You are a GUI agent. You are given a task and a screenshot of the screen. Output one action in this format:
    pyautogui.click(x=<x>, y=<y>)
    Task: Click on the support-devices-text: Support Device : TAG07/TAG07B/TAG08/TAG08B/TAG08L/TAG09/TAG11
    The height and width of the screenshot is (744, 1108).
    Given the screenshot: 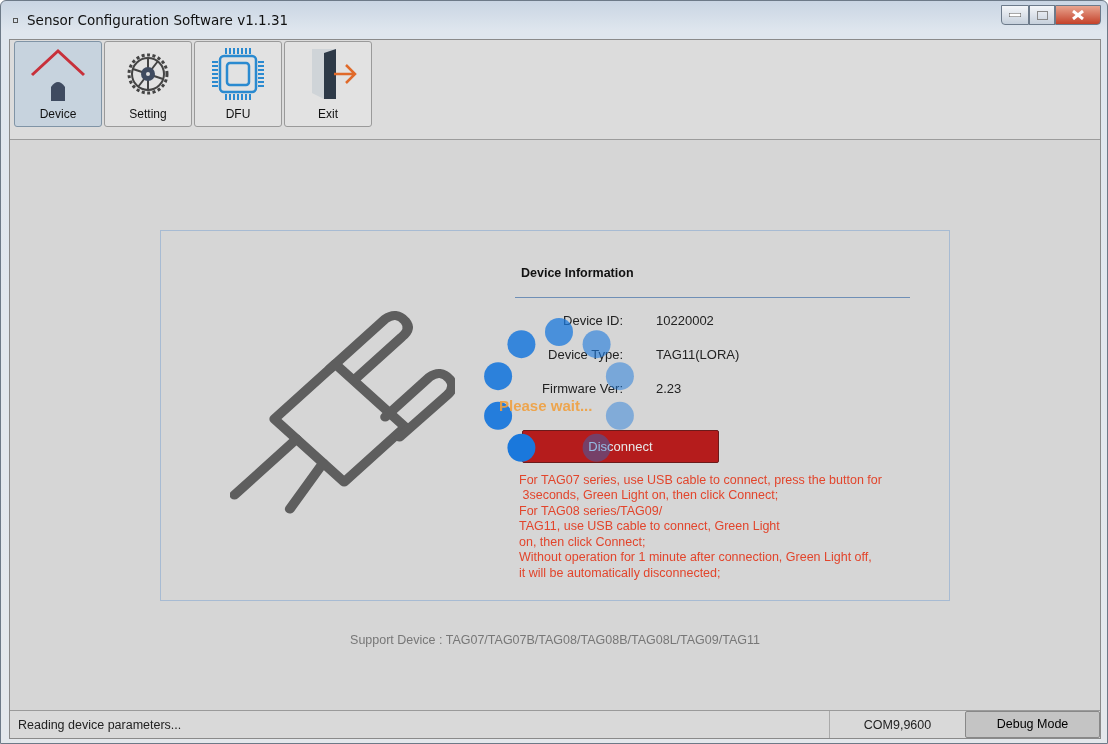 What is the action you would take?
    pyautogui.click(x=555, y=640)
    